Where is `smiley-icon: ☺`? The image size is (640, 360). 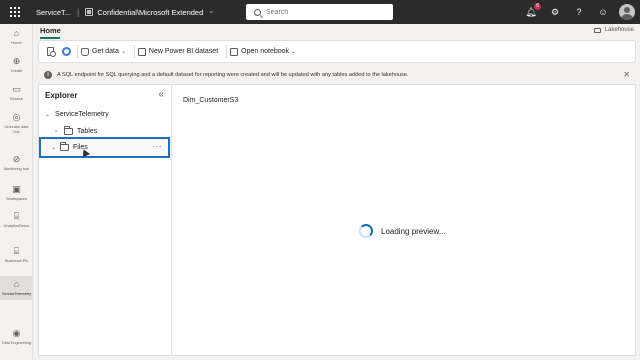 smiley-icon: ☺ is located at coordinates (603, 12).